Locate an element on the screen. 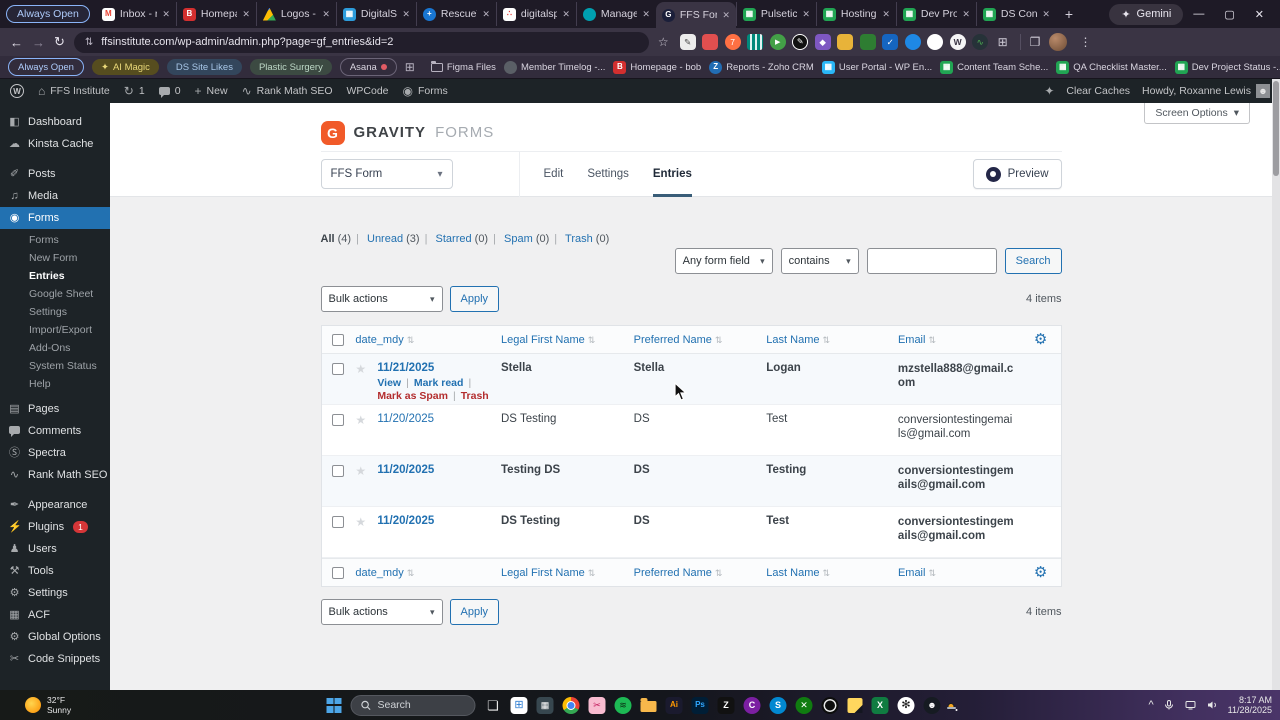 Image resolution: width=1280 pixels, height=720 pixels. filter-trash: Trash is located at coordinates (579, 239).